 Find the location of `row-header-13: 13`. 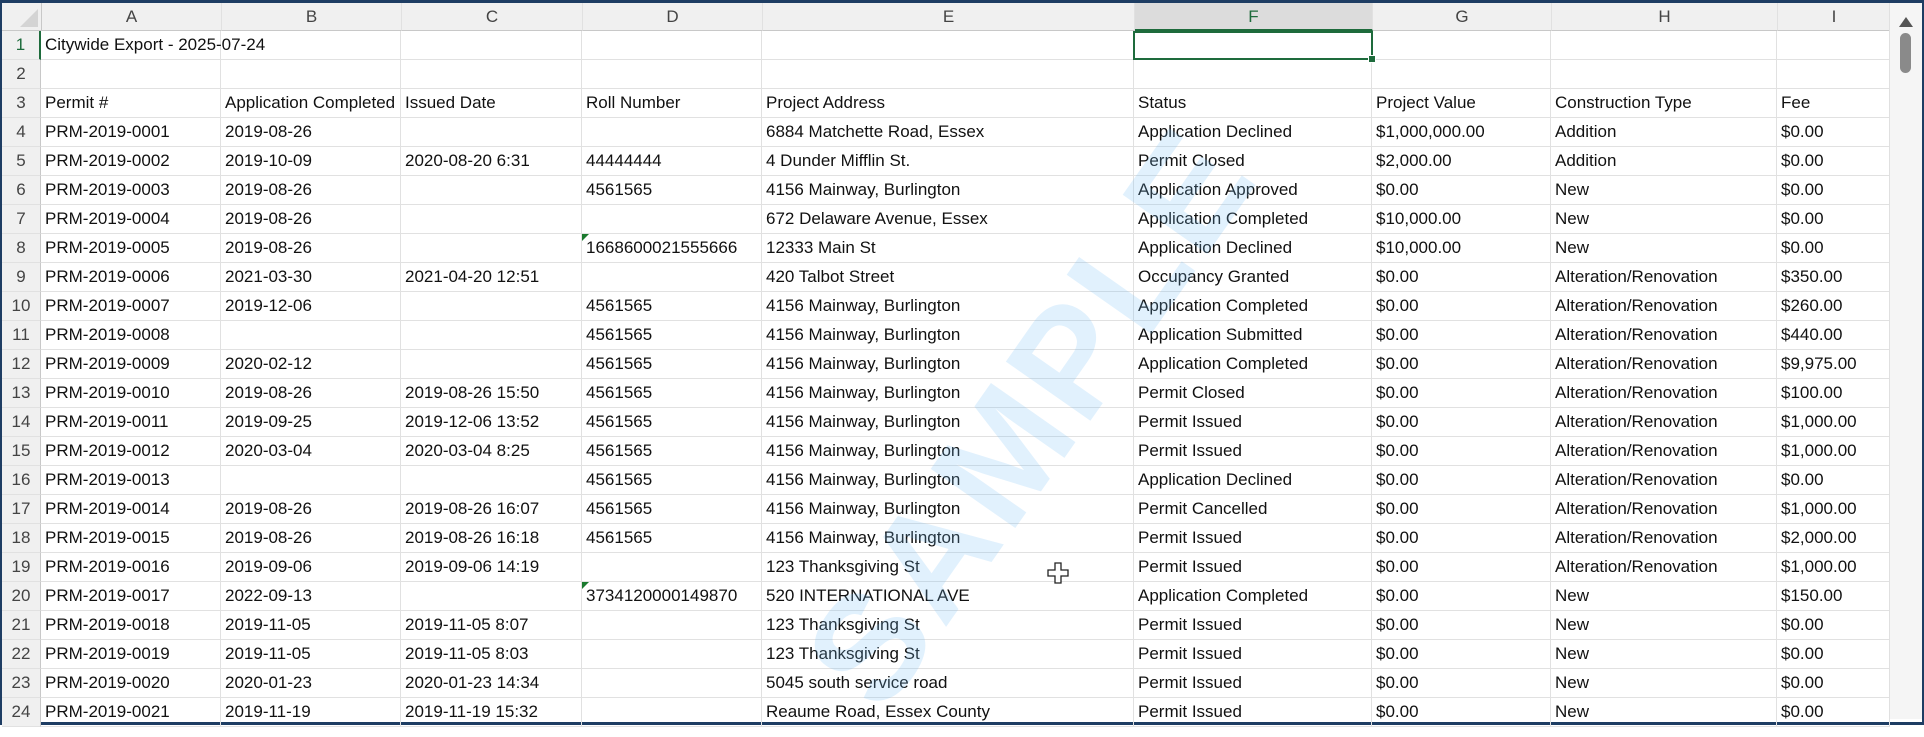

row-header-13: 13 is located at coordinates (21, 393).